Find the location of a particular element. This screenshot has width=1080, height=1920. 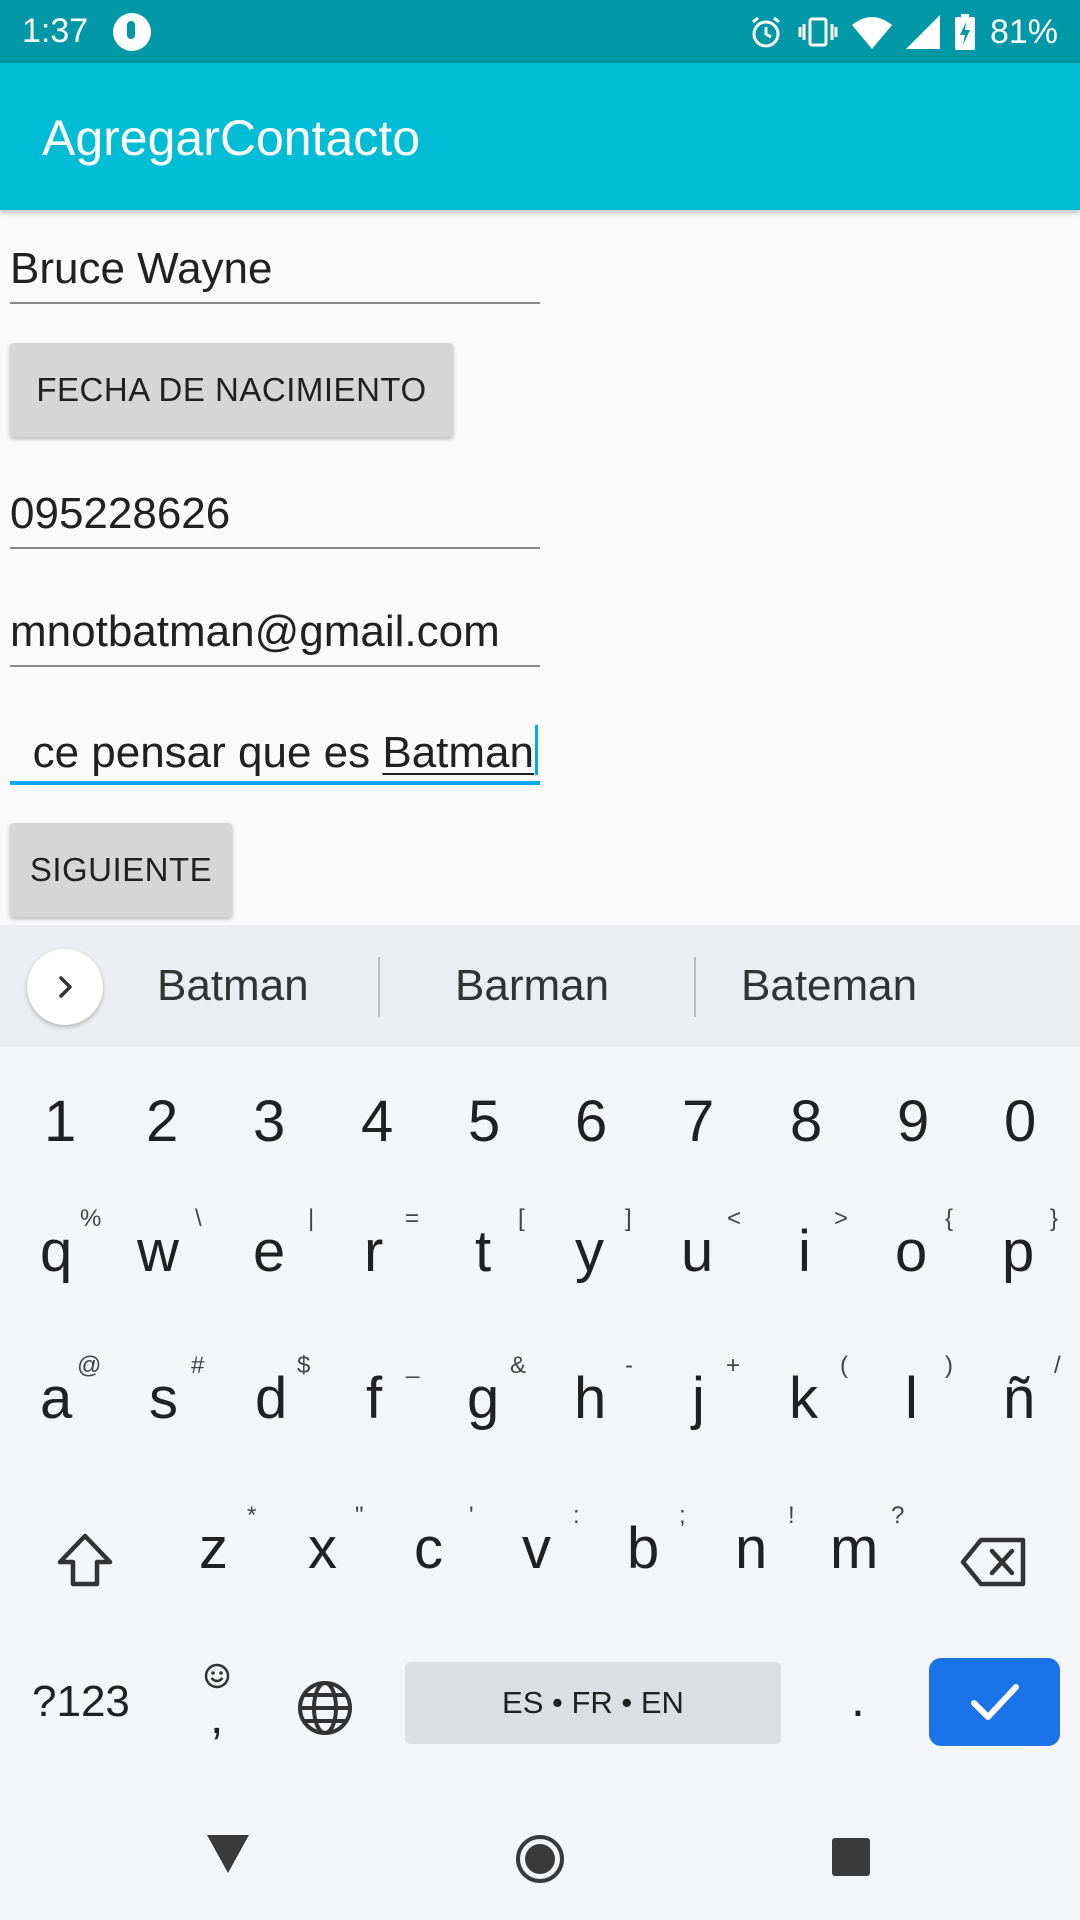

recents-icon is located at coordinates (851, 1857).